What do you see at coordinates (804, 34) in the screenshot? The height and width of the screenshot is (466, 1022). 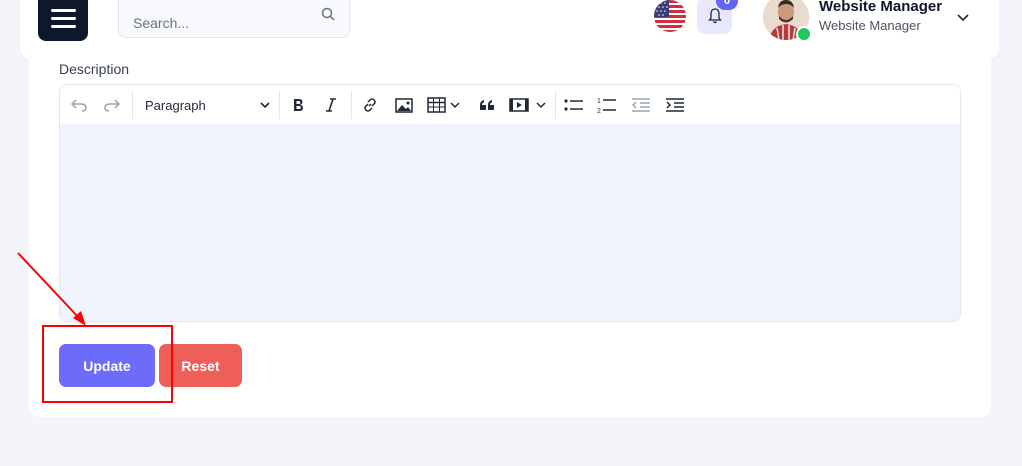 I see `online-status-dot` at bounding box center [804, 34].